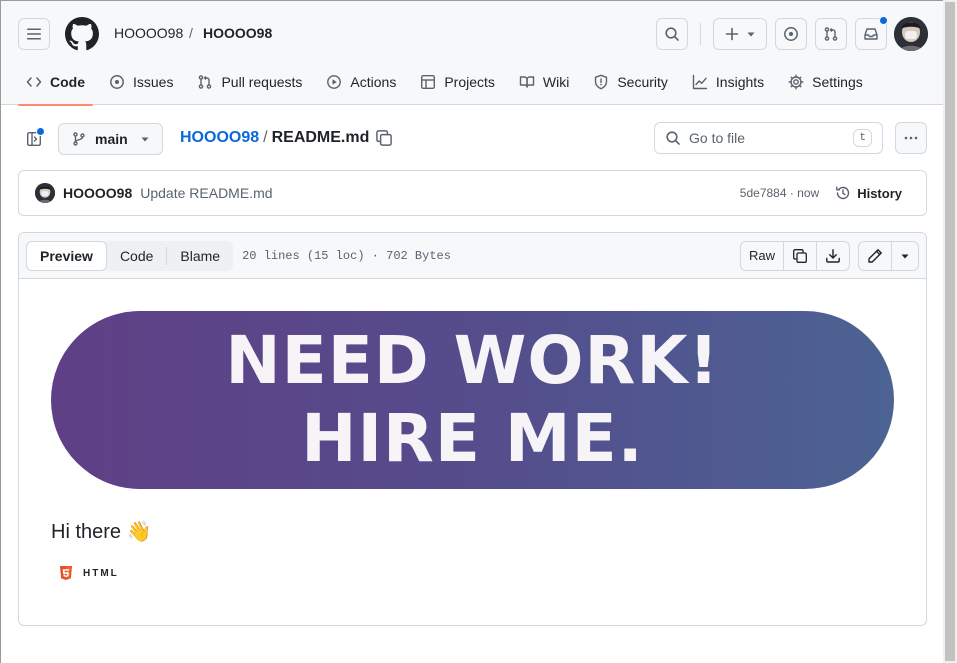 Image resolution: width=957 pixels, height=663 pixels. What do you see at coordinates (837, 82) in the screenshot?
I see `tab-label: Settings` at bounding box center [837, 82].